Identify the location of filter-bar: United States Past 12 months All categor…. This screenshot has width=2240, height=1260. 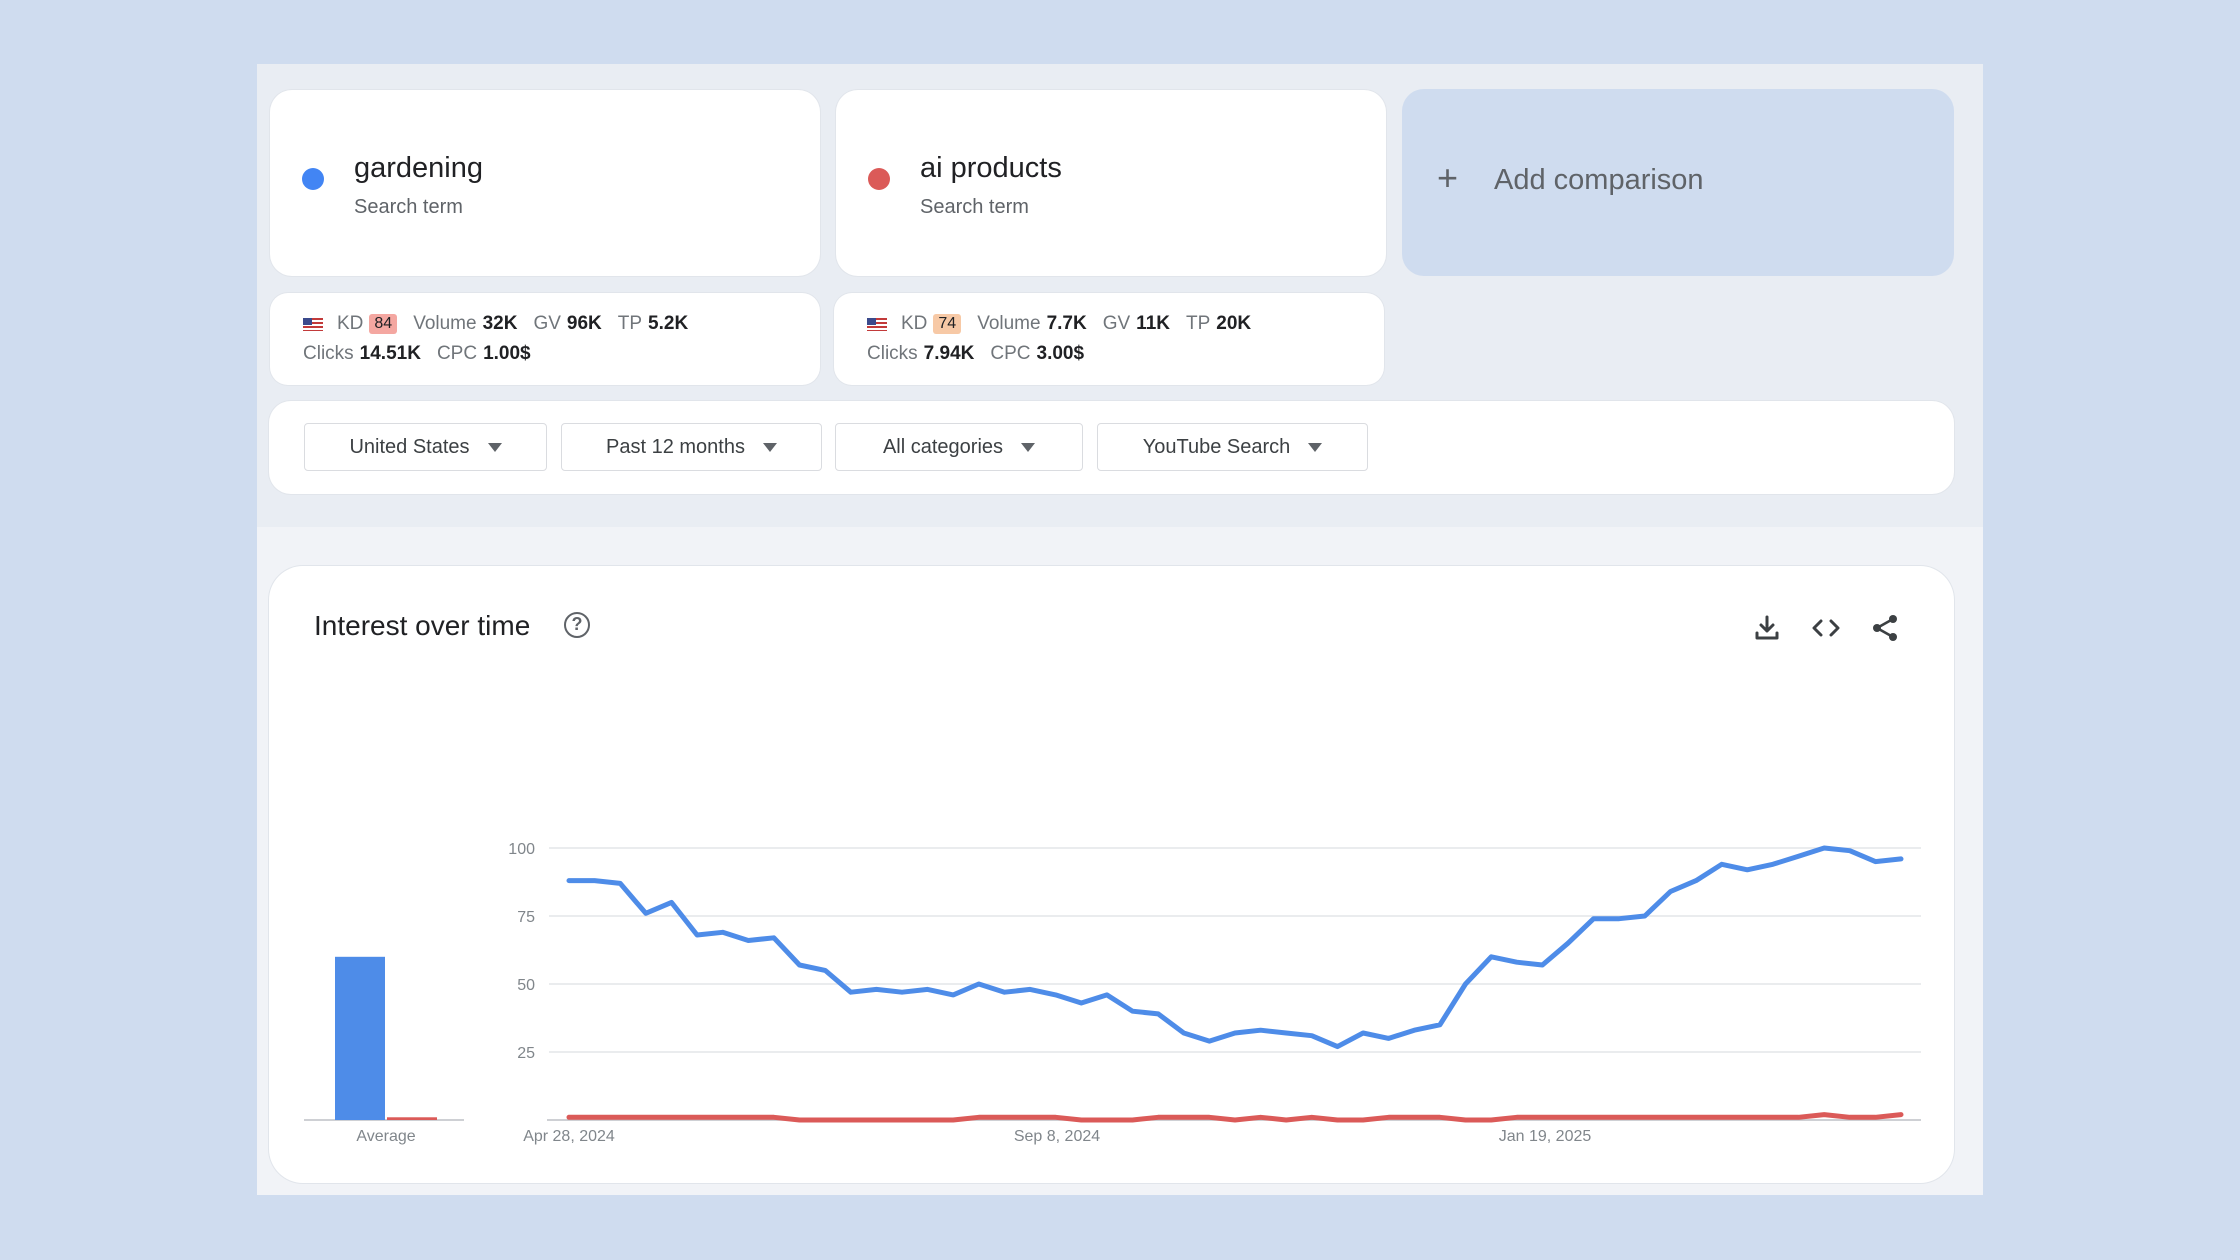
(1111, 447).